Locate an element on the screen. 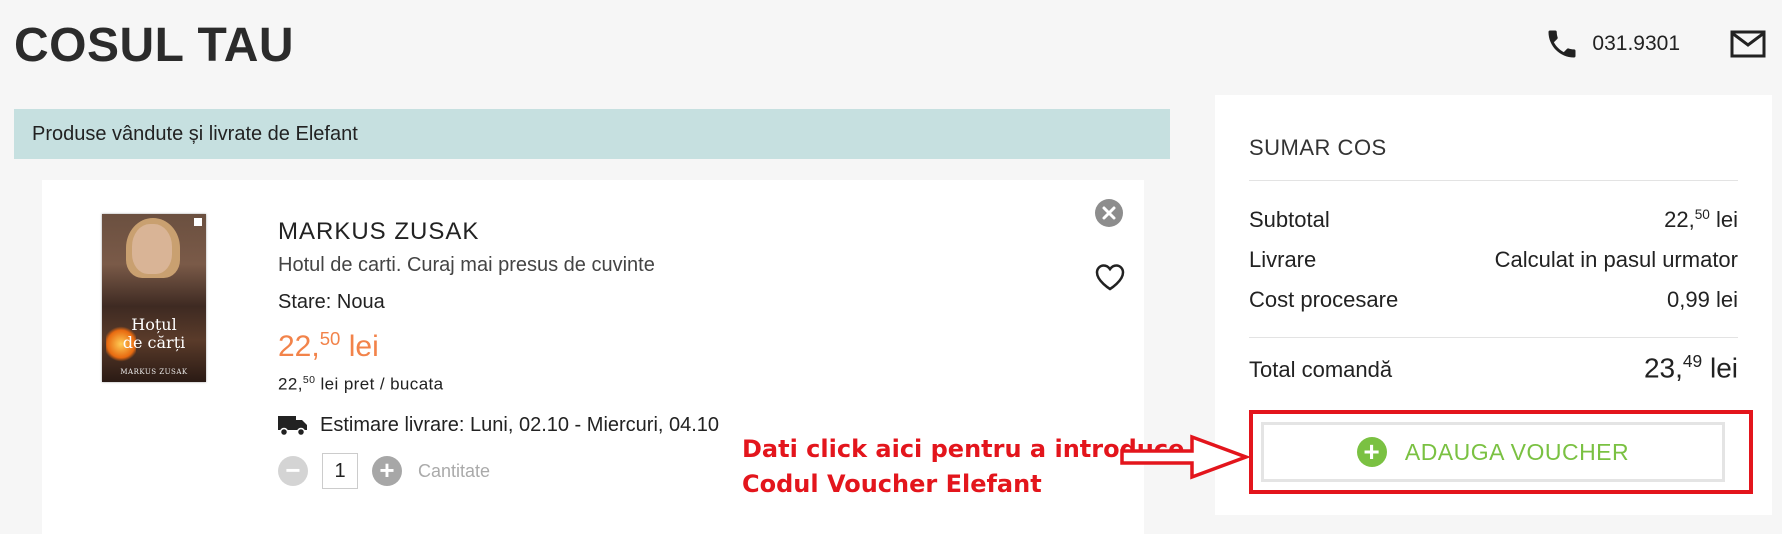 This screenshot has height=534, width=1782. book-cover: Hoțul de cărți MARKUS ZUSAK is located at coordinates (154, 298).